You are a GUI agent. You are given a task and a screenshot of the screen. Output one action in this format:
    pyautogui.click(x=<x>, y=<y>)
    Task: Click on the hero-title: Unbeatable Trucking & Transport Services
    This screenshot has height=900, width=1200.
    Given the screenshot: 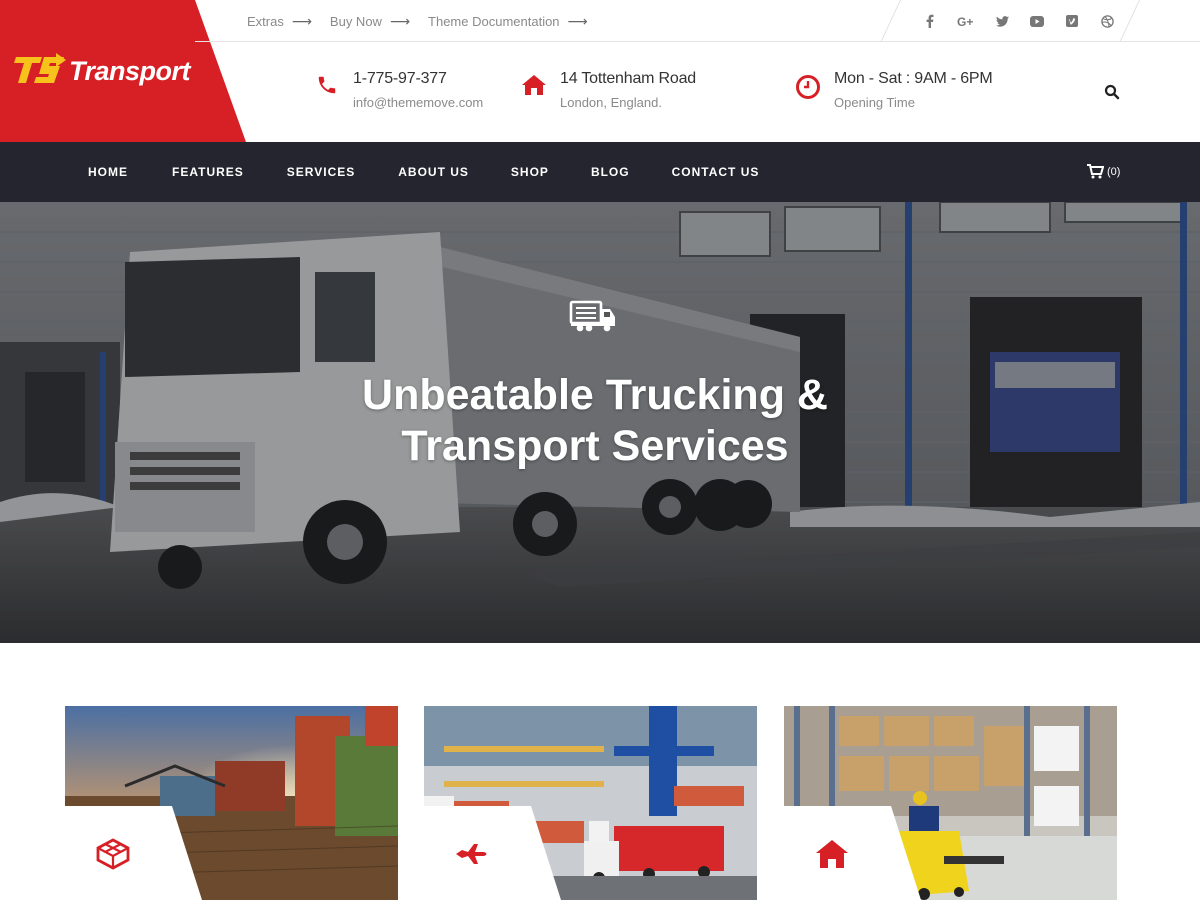 What is the action you would take?
    pyautogui.click(x=595, y=421)
    